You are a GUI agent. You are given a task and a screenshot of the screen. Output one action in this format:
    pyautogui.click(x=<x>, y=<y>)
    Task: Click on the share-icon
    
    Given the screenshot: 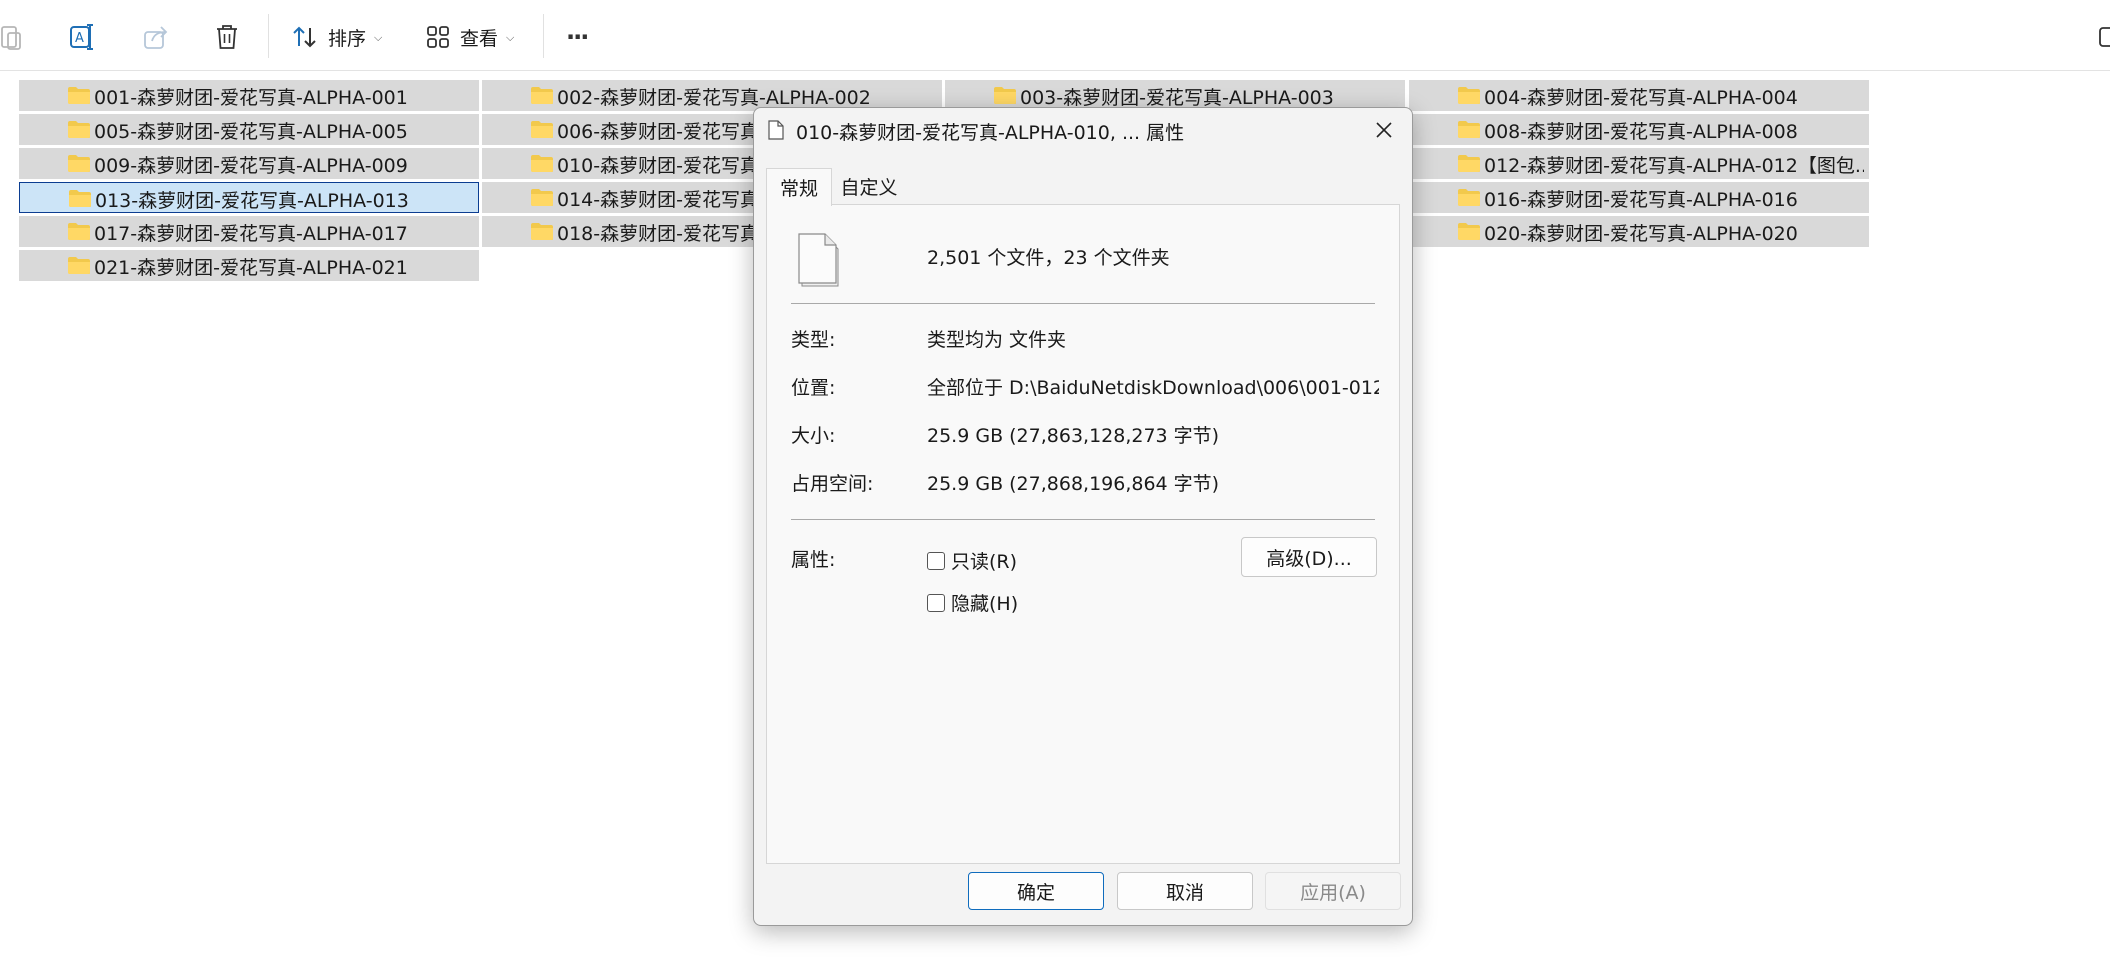 What is the action you would take?
    pyautogui.click(x=156, y=37)
    